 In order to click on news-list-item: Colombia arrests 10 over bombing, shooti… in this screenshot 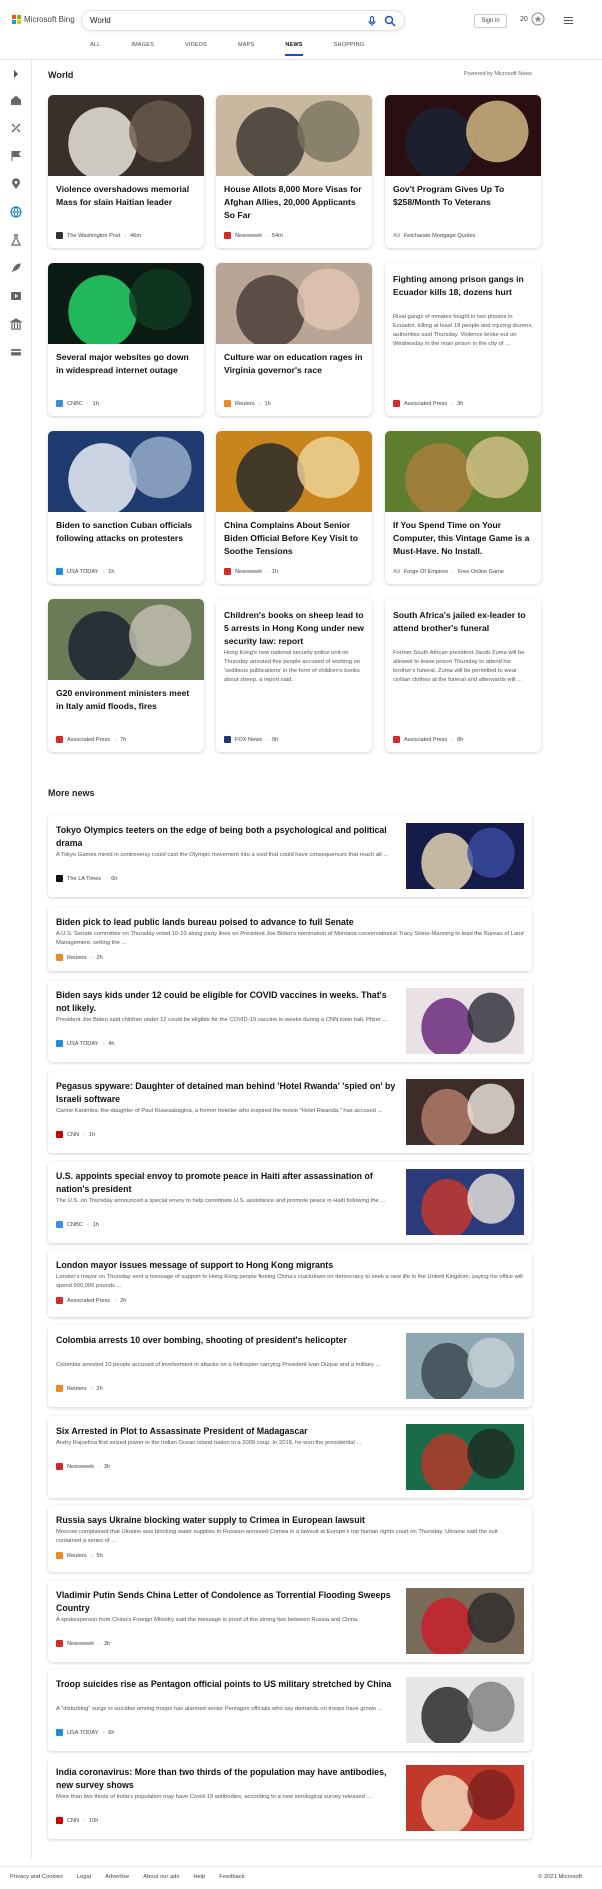, I will do `click(290, 1366)`.